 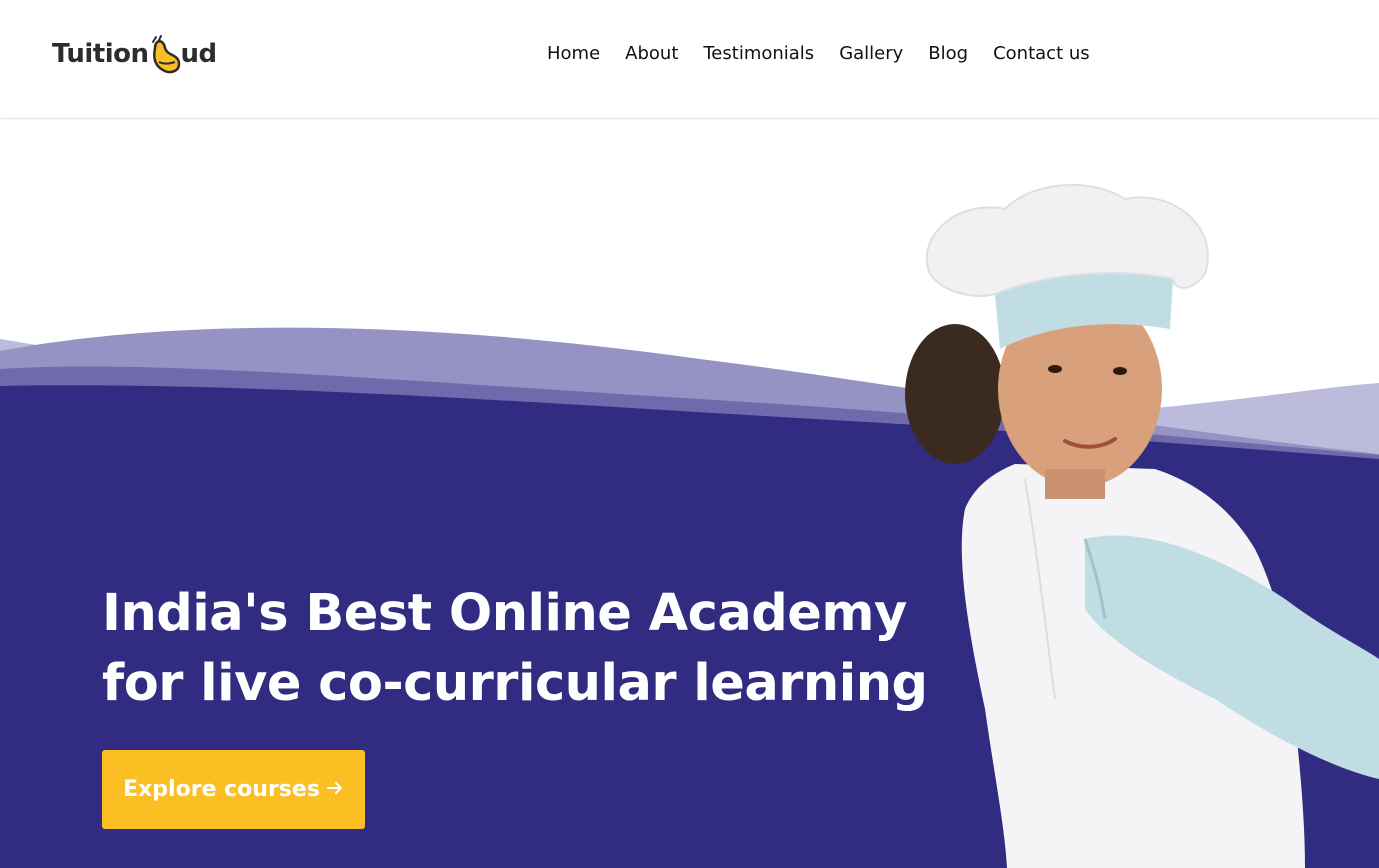 What do you see at coordinates (758, 54) in the screenshot?
I see `nav-testimonials: Testimonials` at bounding box center [758, 54].